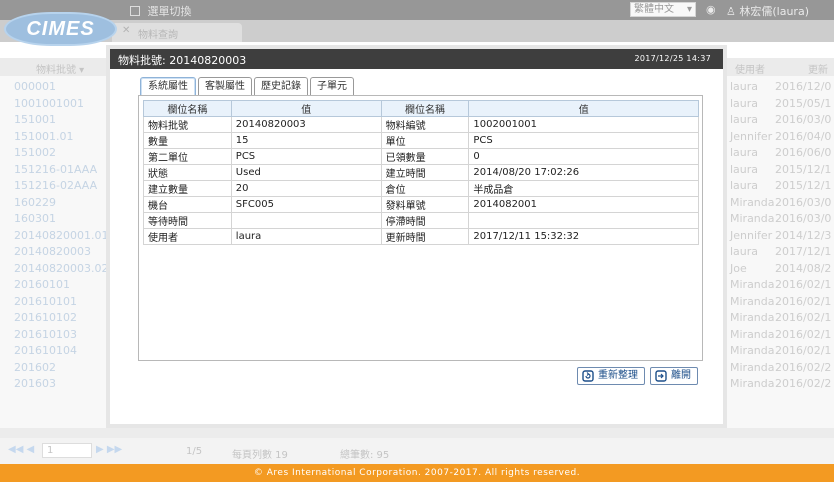  What do you see at coordinates (583, 236) in the screenshot?
I see `field-value: 2017/12/11 15:32:32` at bounding box center [583, 236].